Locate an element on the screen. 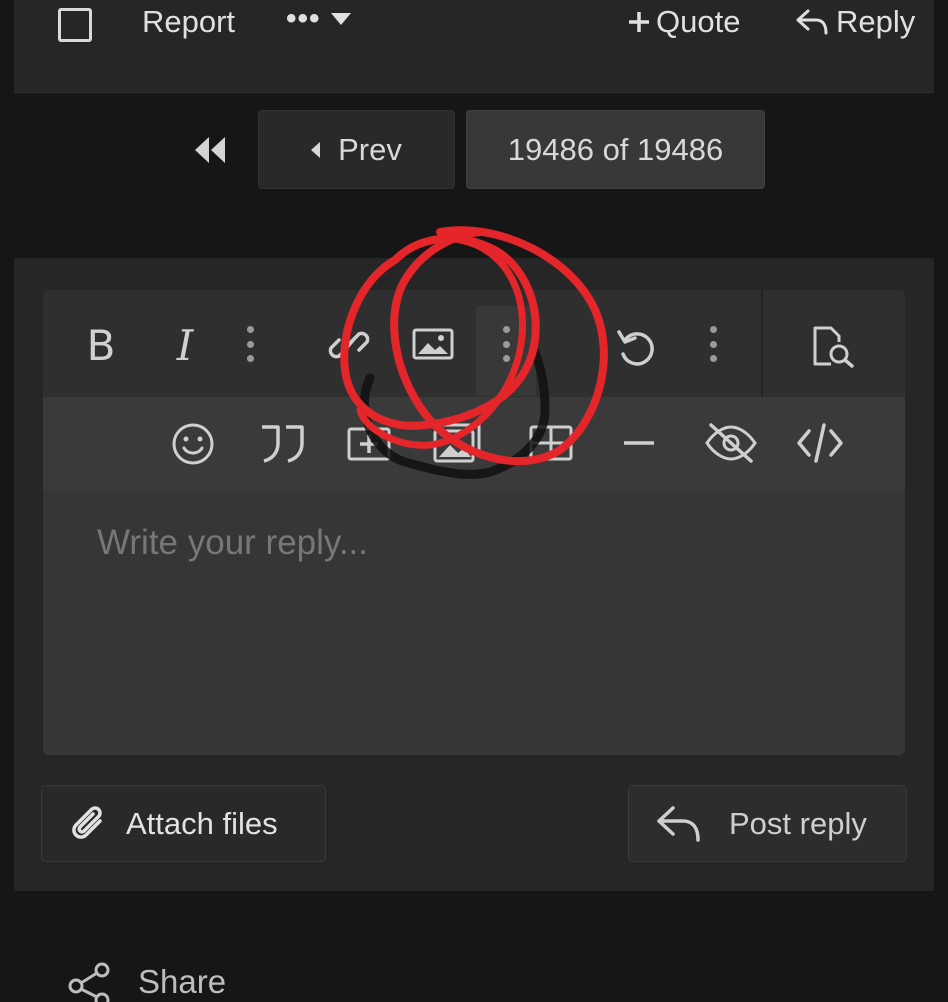 This screenshot has width=948, height=1002. insert-media-button is located at coordinates (371, 443).